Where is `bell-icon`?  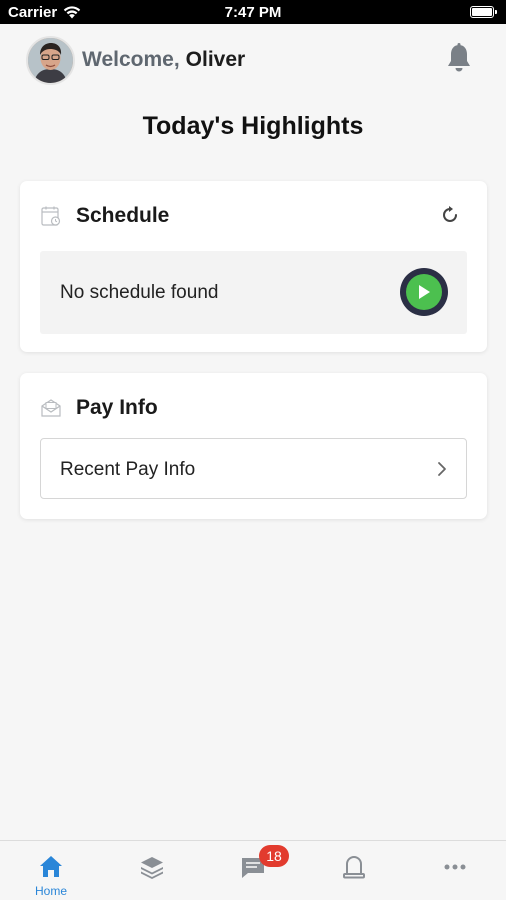
bell-icon is located at coordinates (459, 58).